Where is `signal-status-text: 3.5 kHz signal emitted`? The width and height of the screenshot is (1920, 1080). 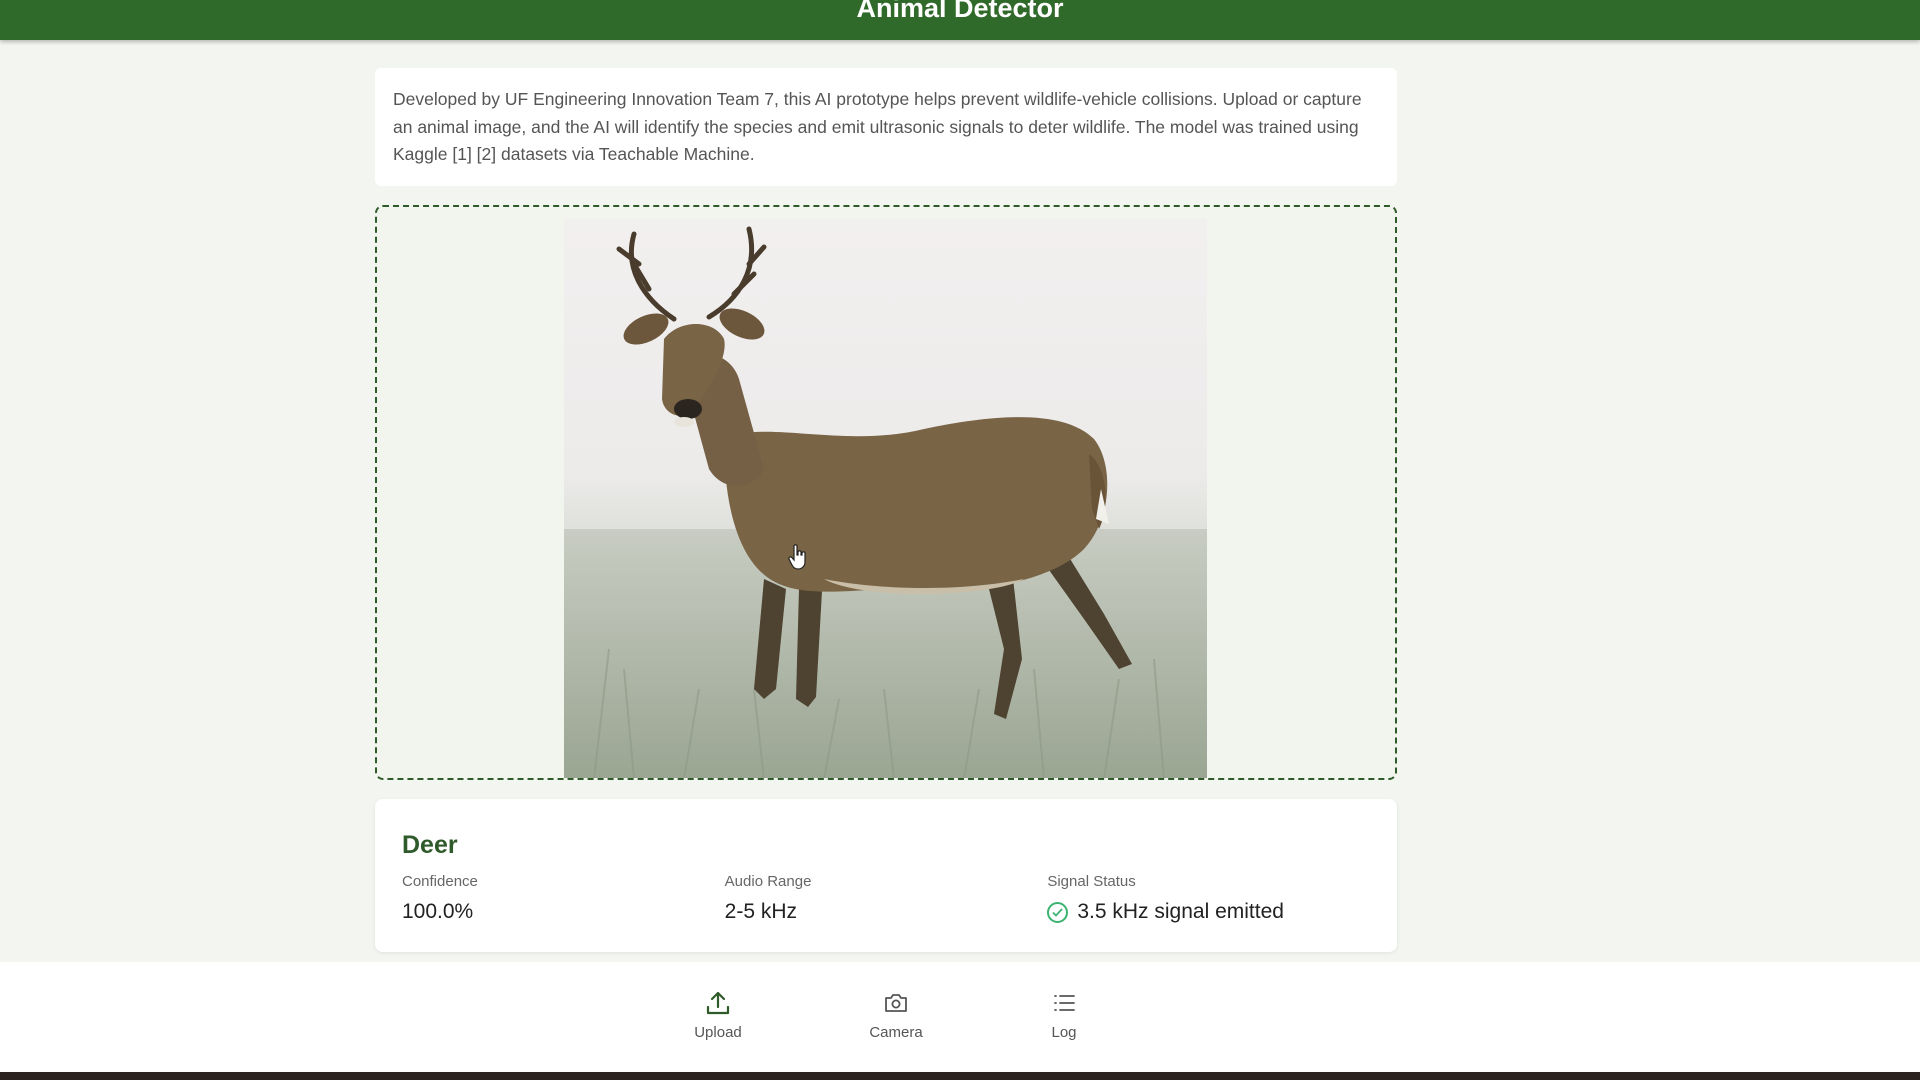 signal-status-text: 3.5 kHz signal emitted is located at coordinates (1180, 911).